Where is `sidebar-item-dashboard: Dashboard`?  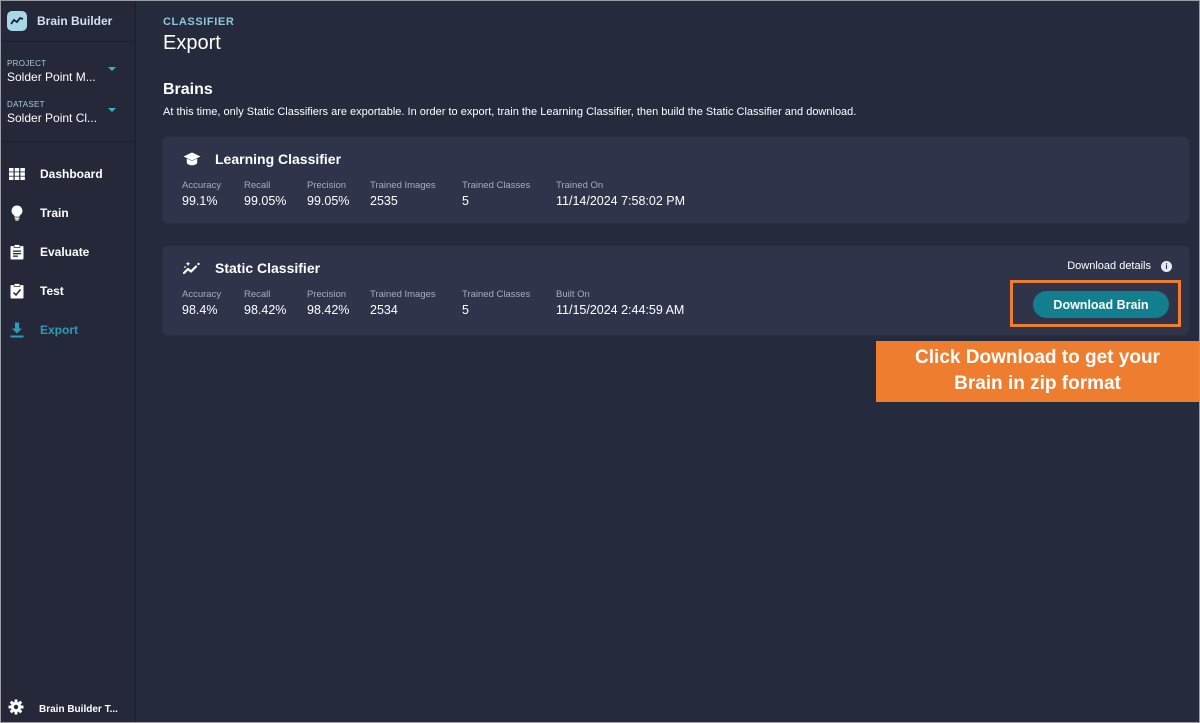 sidebar-item-dashboard: Dashboard is located at coordinates (68, 173).